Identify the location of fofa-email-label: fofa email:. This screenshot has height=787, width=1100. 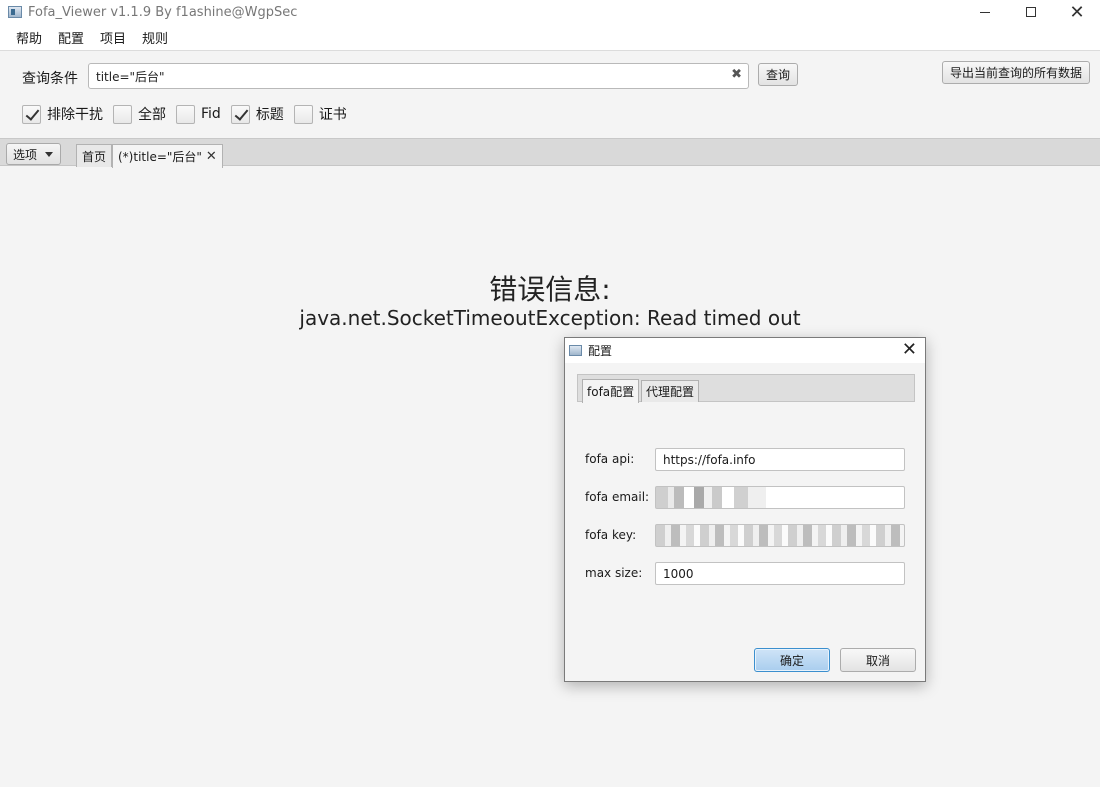
(617, 497).